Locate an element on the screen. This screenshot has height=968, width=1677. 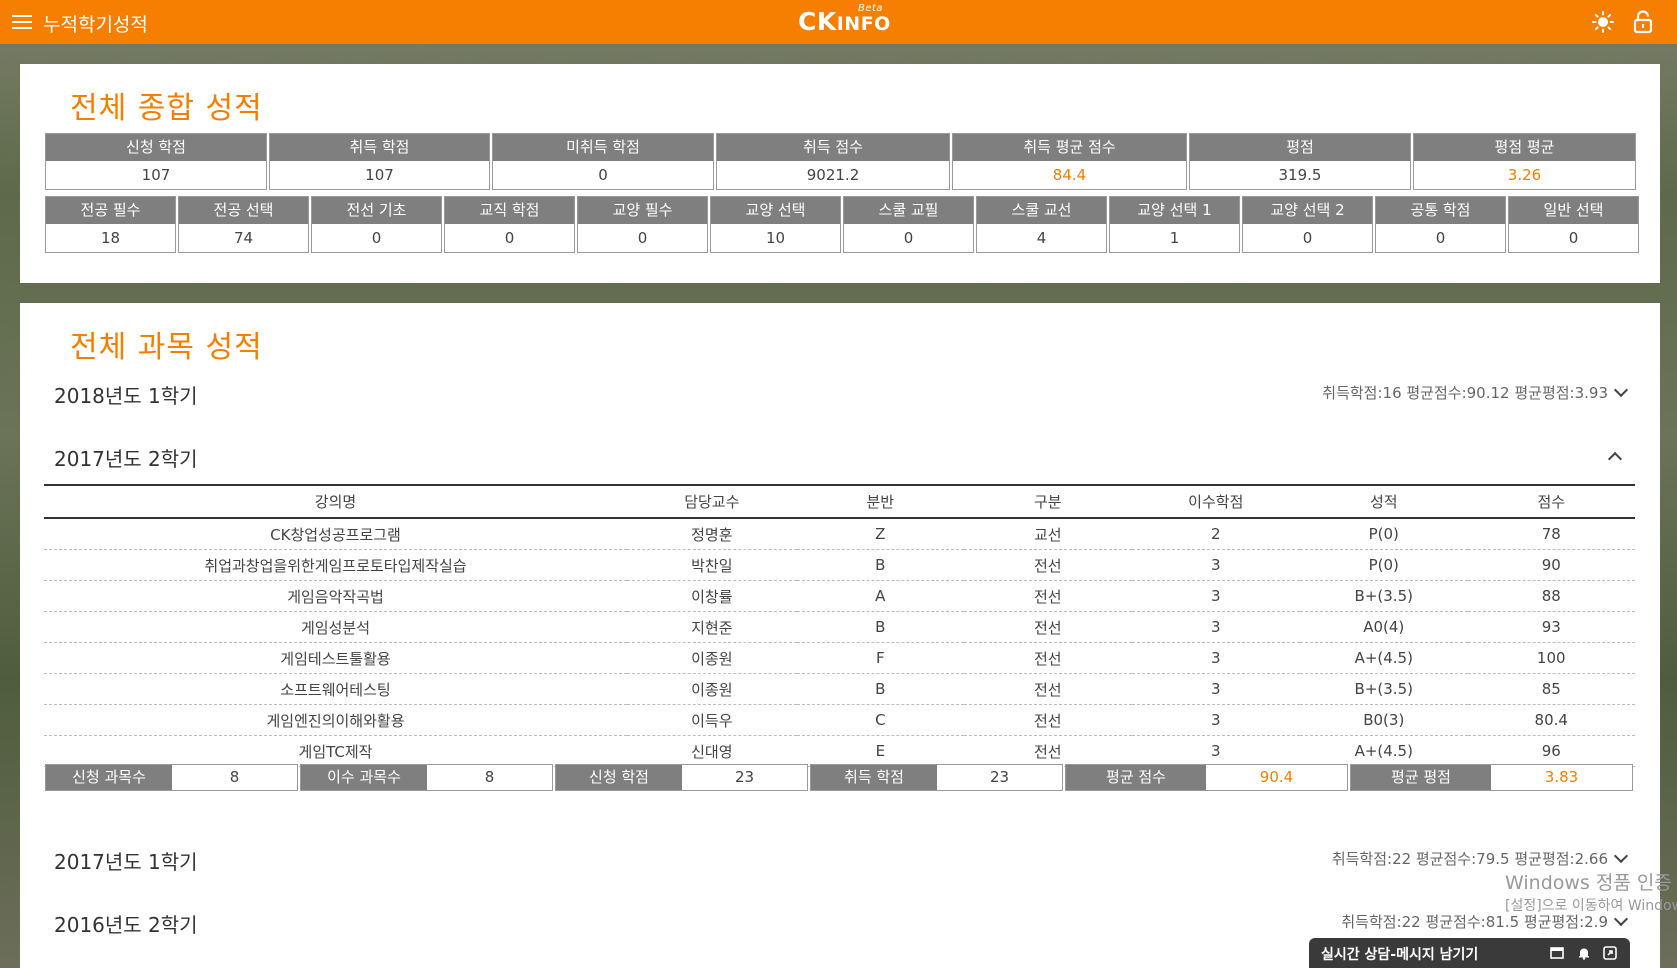
column-header: 담당교수 is located at coordinates (712, 502).